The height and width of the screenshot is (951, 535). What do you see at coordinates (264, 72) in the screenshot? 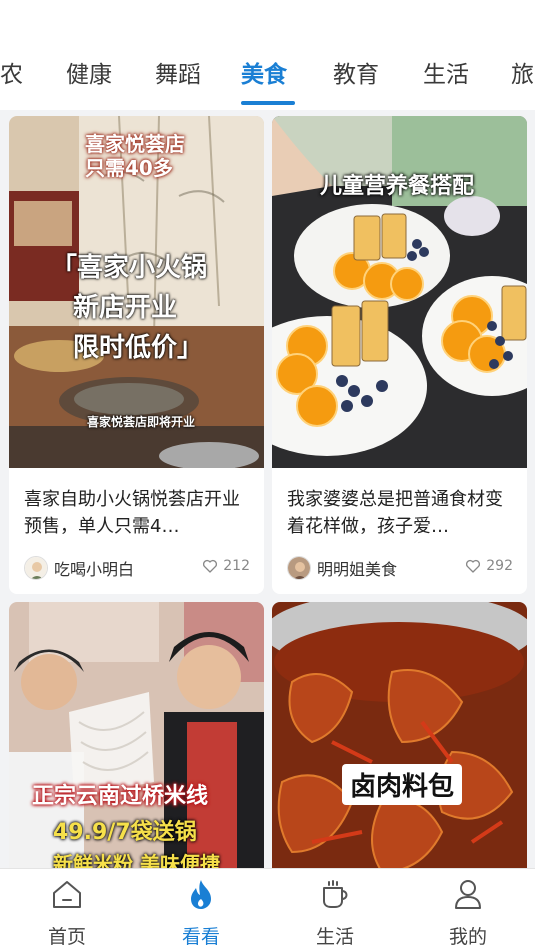
I see `tab-food: 美食` at bounding box center [264, 72].